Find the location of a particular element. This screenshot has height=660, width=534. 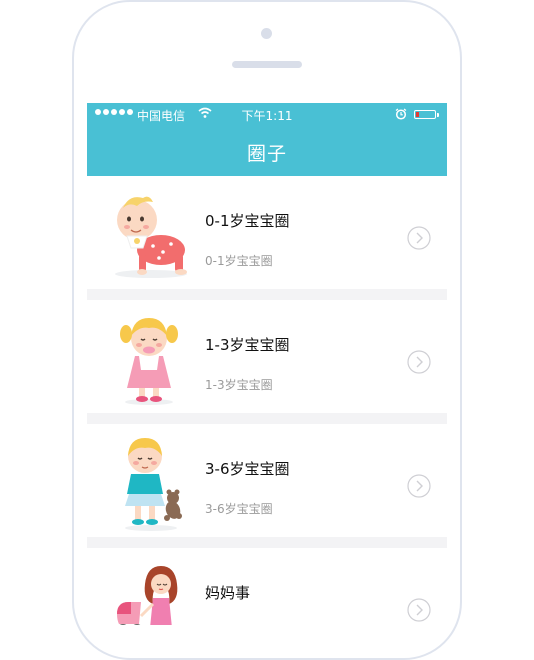

item-subtitle: 1-3岁宝宝圈 is located at coordinates (239, 385).